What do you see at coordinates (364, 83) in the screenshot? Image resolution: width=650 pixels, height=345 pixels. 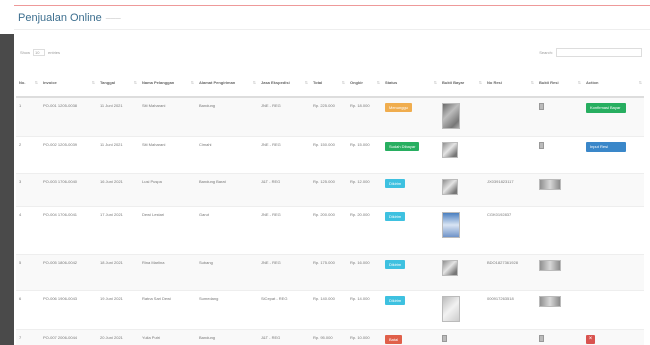 I see `column-header: Ongkir ⇅` at bounding box center [364, 83].